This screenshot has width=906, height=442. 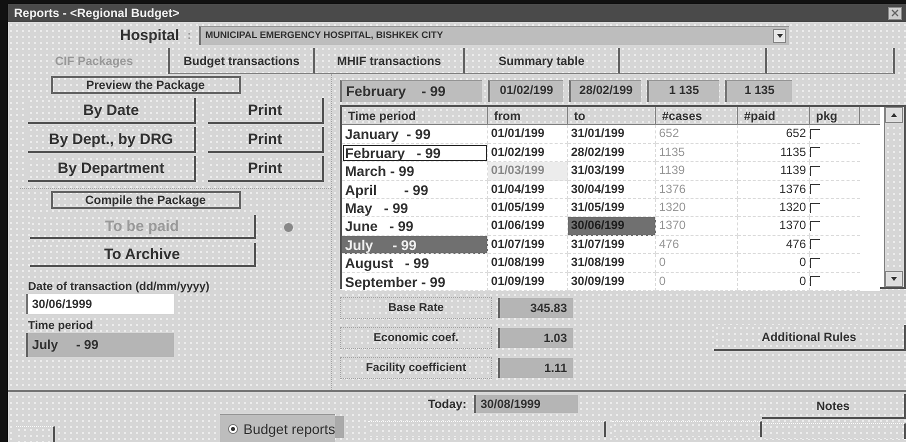 I want to click on rate-value: 1.11, so click(x=535, y=368).